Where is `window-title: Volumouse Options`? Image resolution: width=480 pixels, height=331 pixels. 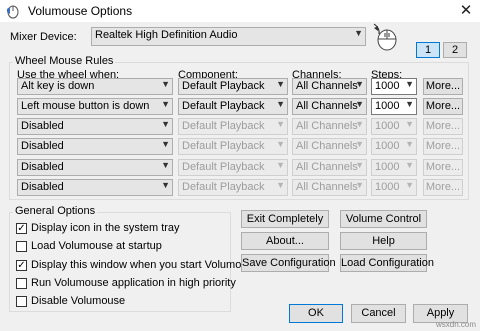 window-title: Volumouse Options is located at coordinates (80, 11).